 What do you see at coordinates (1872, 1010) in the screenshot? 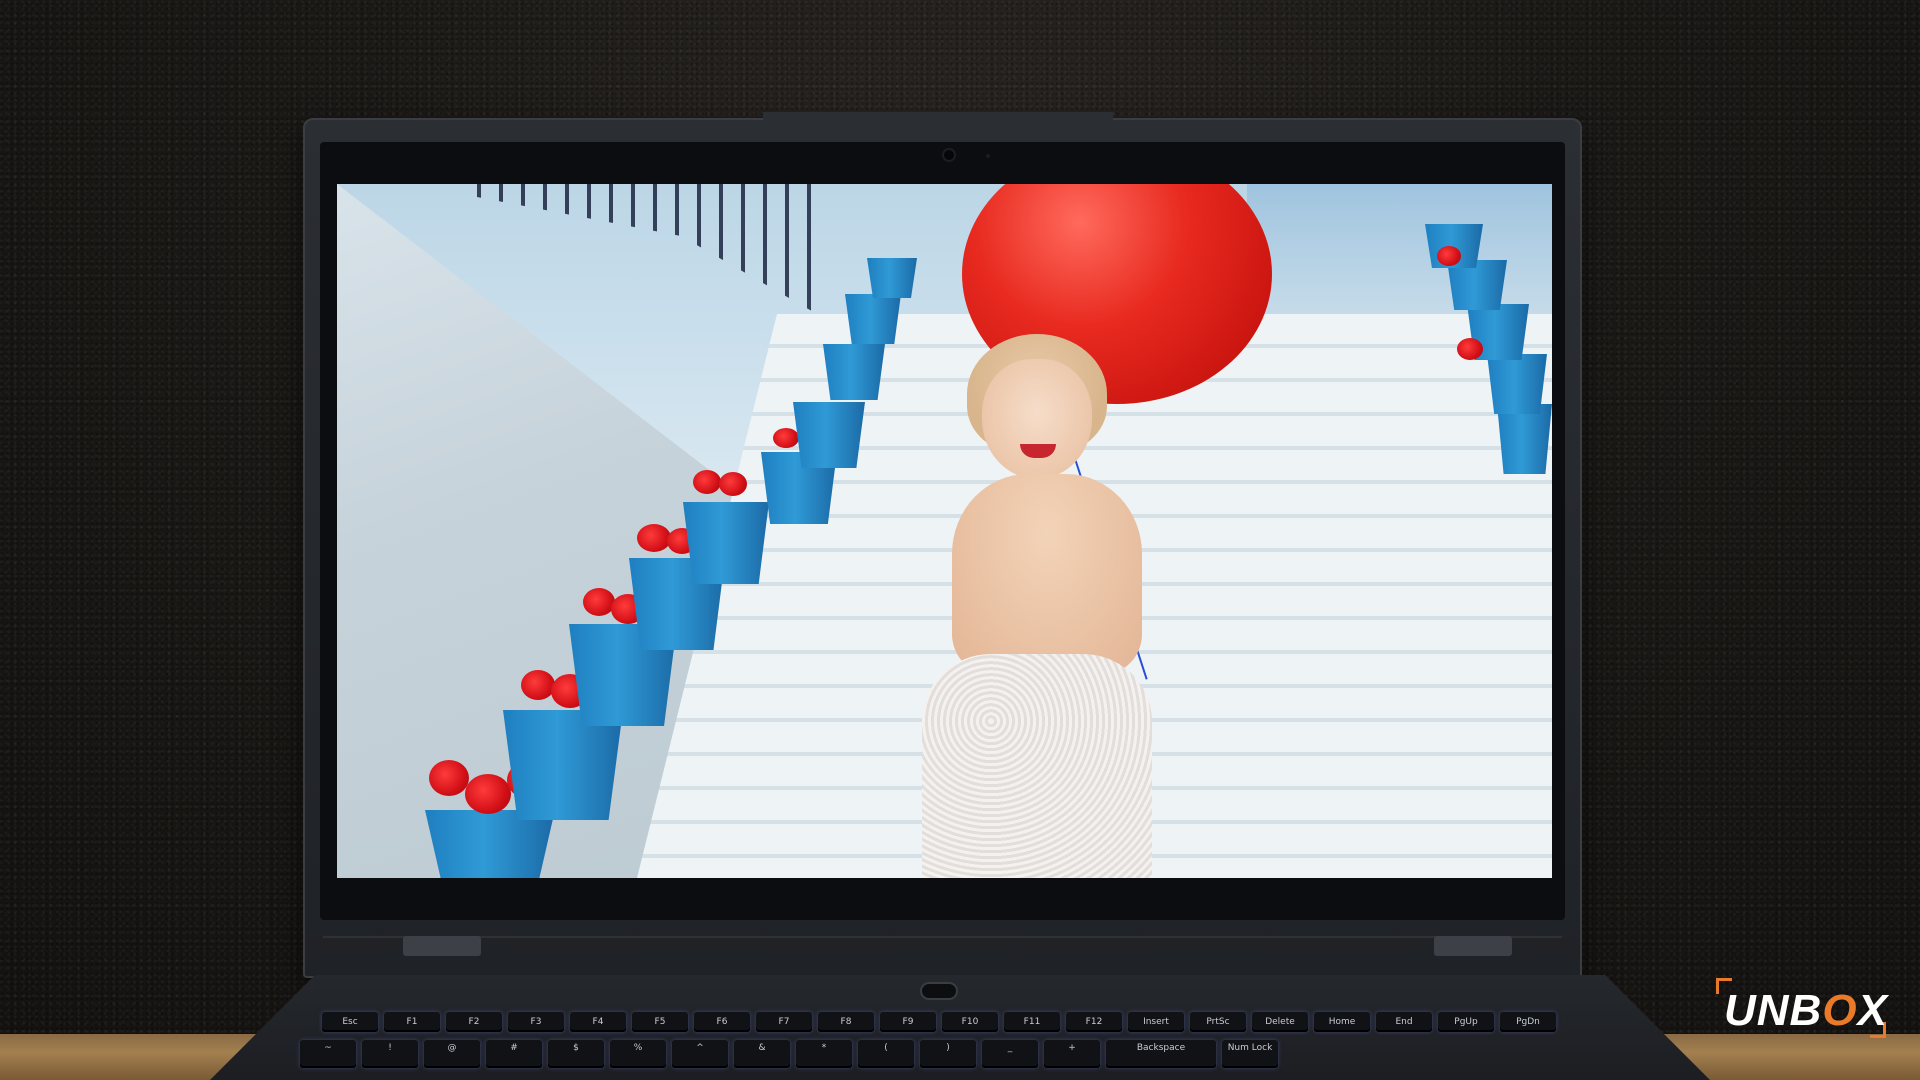
I see `watermark-suffix: X` at bounding box center [1872, 1010].